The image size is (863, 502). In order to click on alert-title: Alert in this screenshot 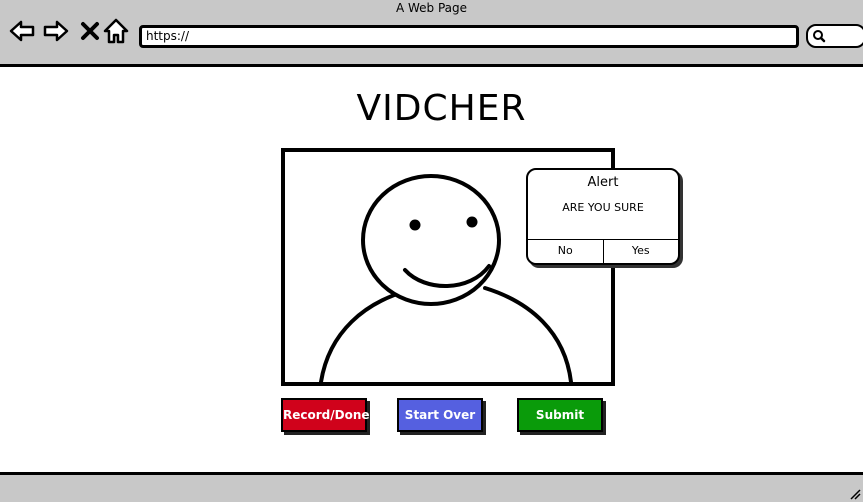, I will do `click(603, 182)`.